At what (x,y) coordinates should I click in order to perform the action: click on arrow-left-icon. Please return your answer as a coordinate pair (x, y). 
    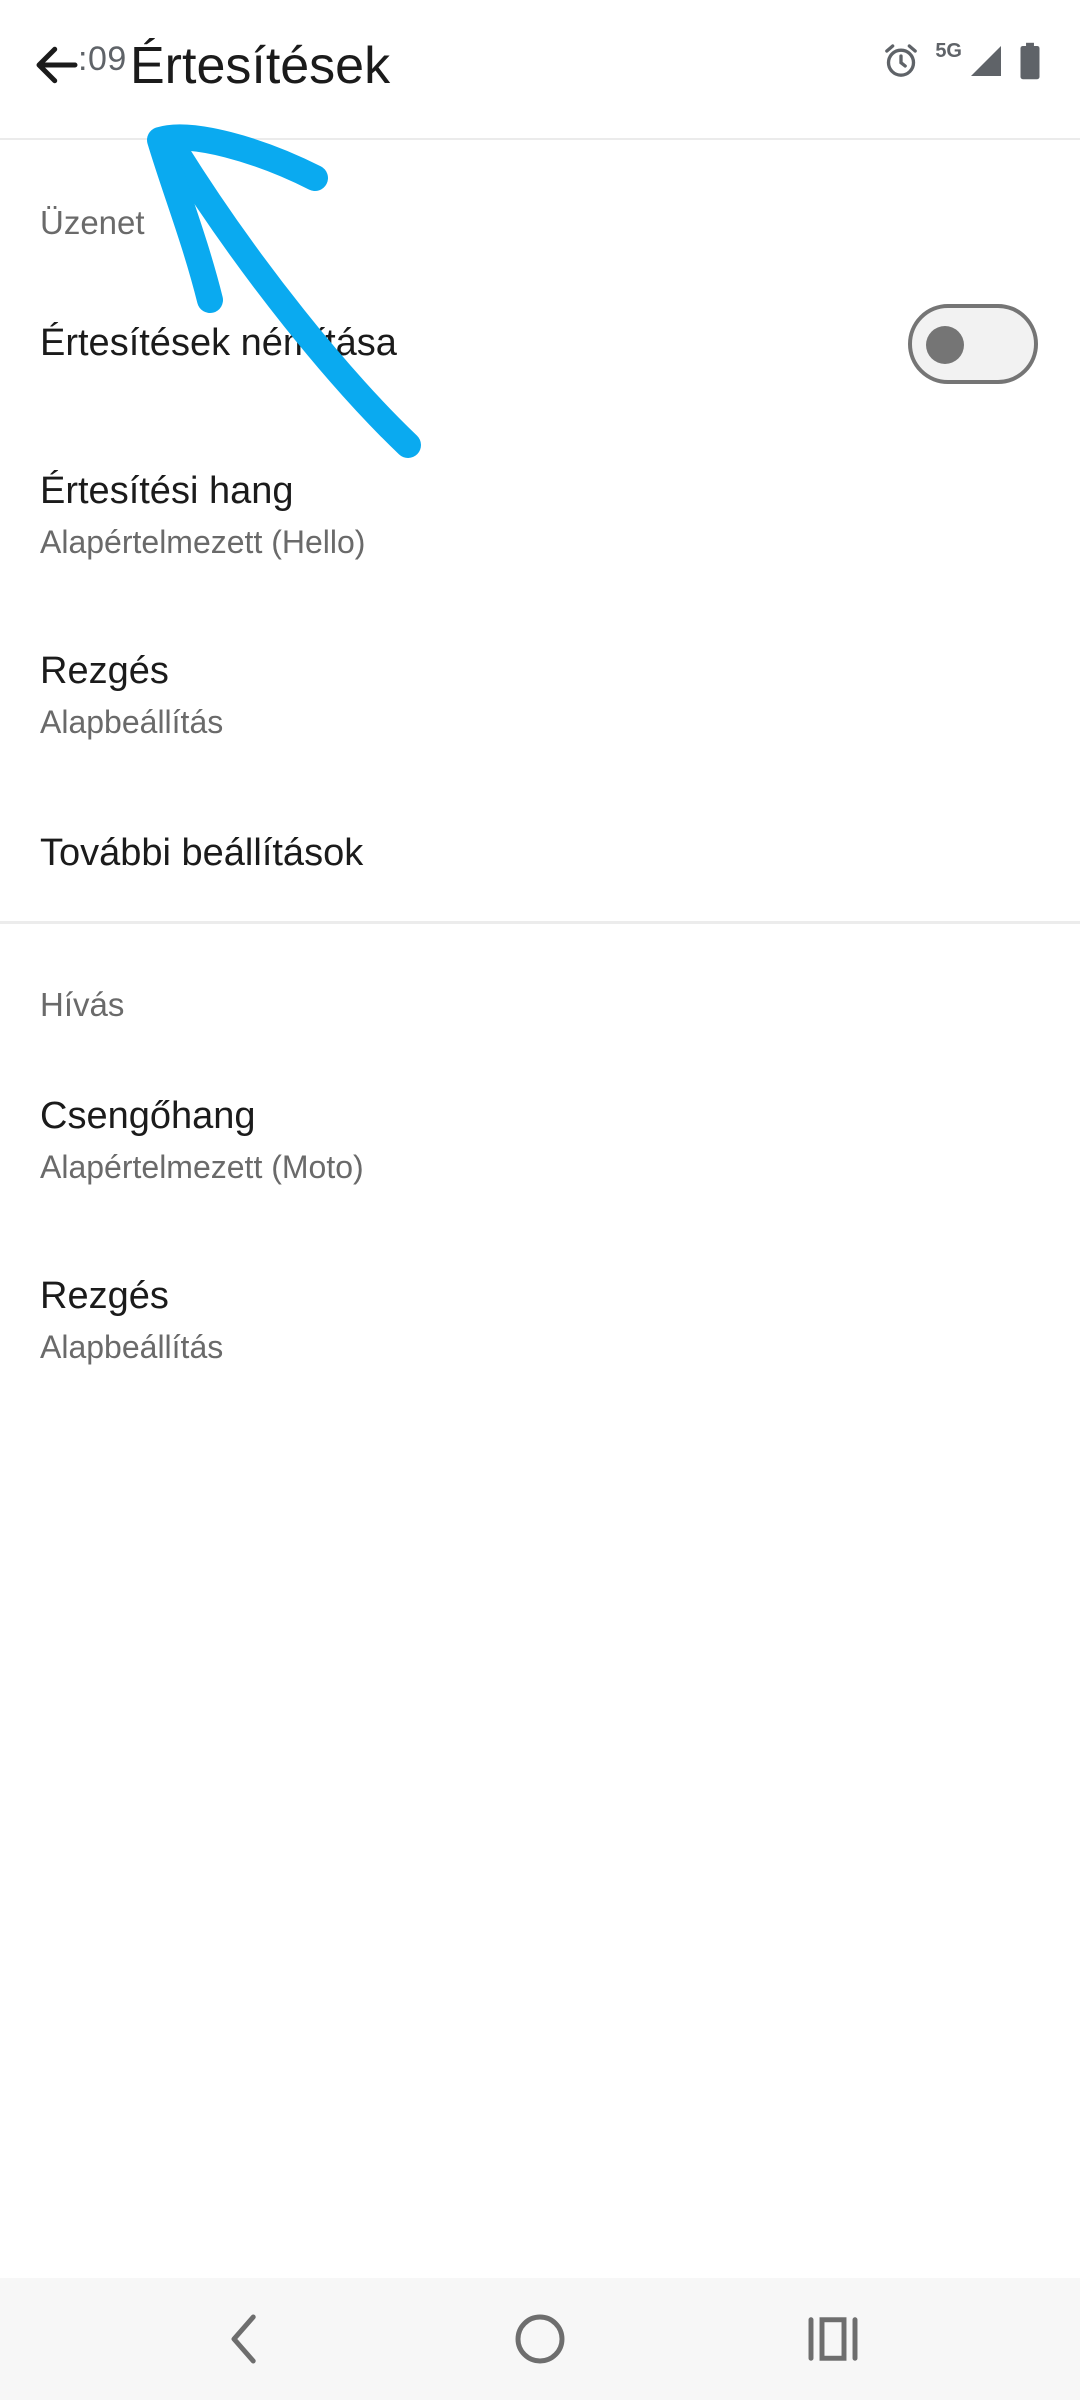
    Looking at the image, I should click on (57, 65).